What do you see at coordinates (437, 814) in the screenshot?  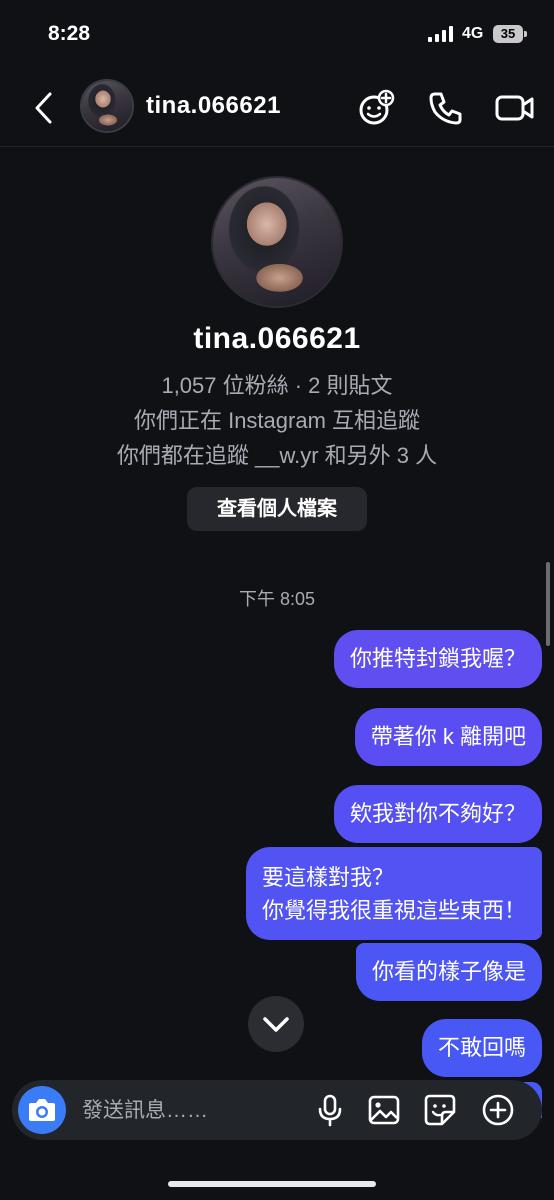 I see `message-bubble: 欸我對你不夠好？` at bounding box center [437, 814].